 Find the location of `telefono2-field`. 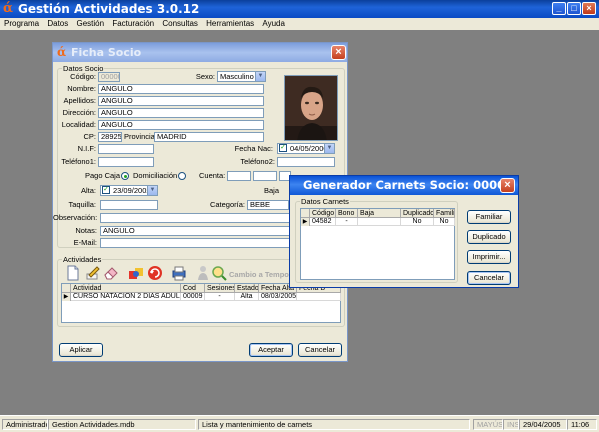

telefono2-field is located at coordinates (306, 162).